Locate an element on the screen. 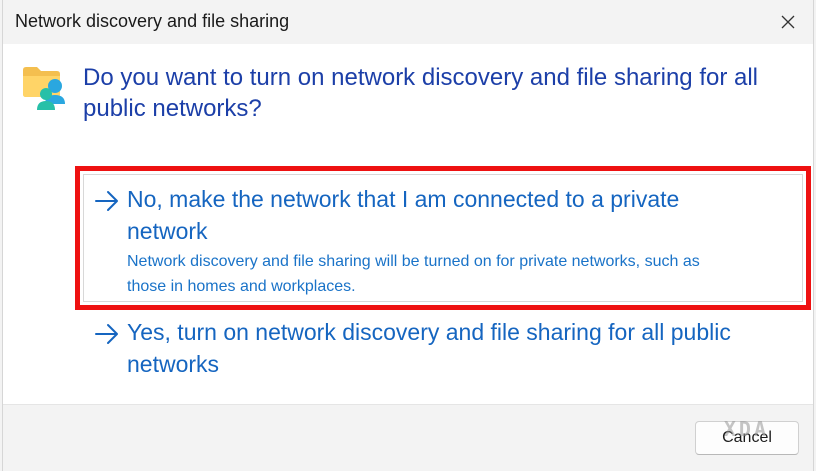 The height and width of the screenshot is (471, 816). network-folder-icon is located at coordinates (44, 88).